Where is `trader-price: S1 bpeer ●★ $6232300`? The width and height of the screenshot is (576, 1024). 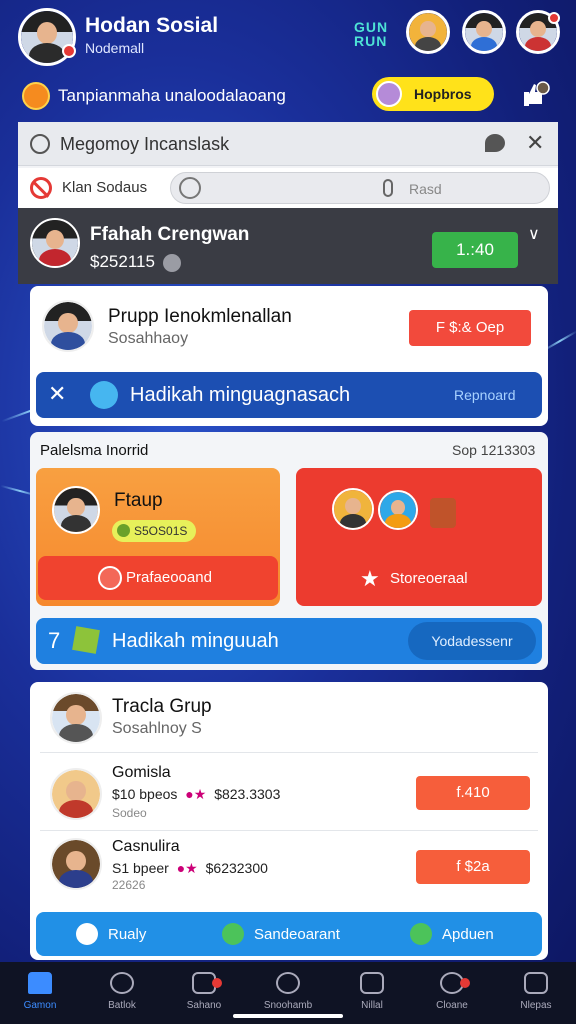 trader-price: S1 bpeer ●★ $6232300 is located at coordinates (190, 868).